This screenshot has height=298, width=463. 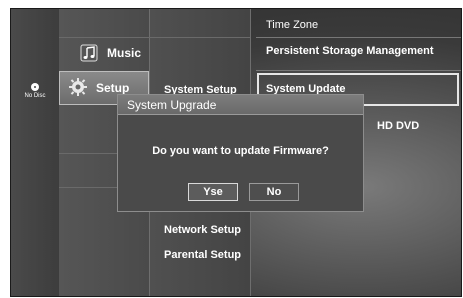 What do you see at coordinates (240, 105) in the screenshot?
I see `dialog-title-bar: System Upgrade` at bounding box center [240, 105].